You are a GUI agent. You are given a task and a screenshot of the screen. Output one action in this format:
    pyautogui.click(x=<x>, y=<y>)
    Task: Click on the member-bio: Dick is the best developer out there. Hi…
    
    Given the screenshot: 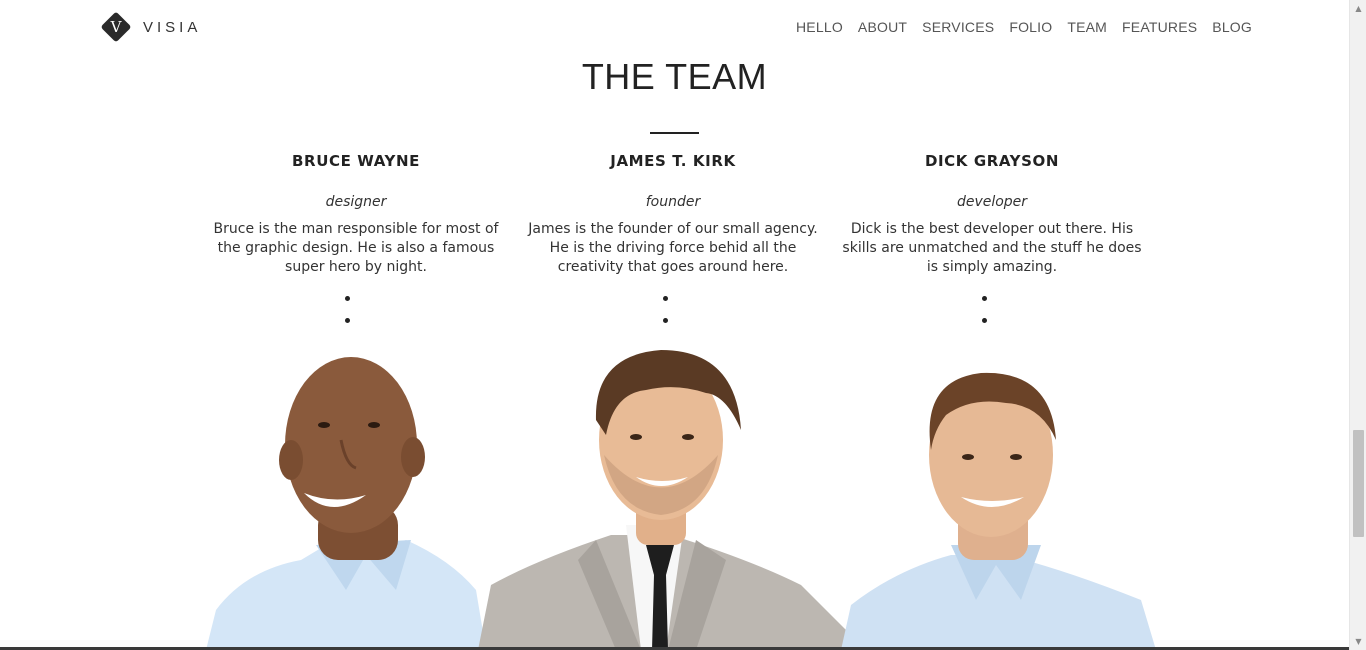 What is the action you would take?
    pyautogui.click(x=992, y=248)
    